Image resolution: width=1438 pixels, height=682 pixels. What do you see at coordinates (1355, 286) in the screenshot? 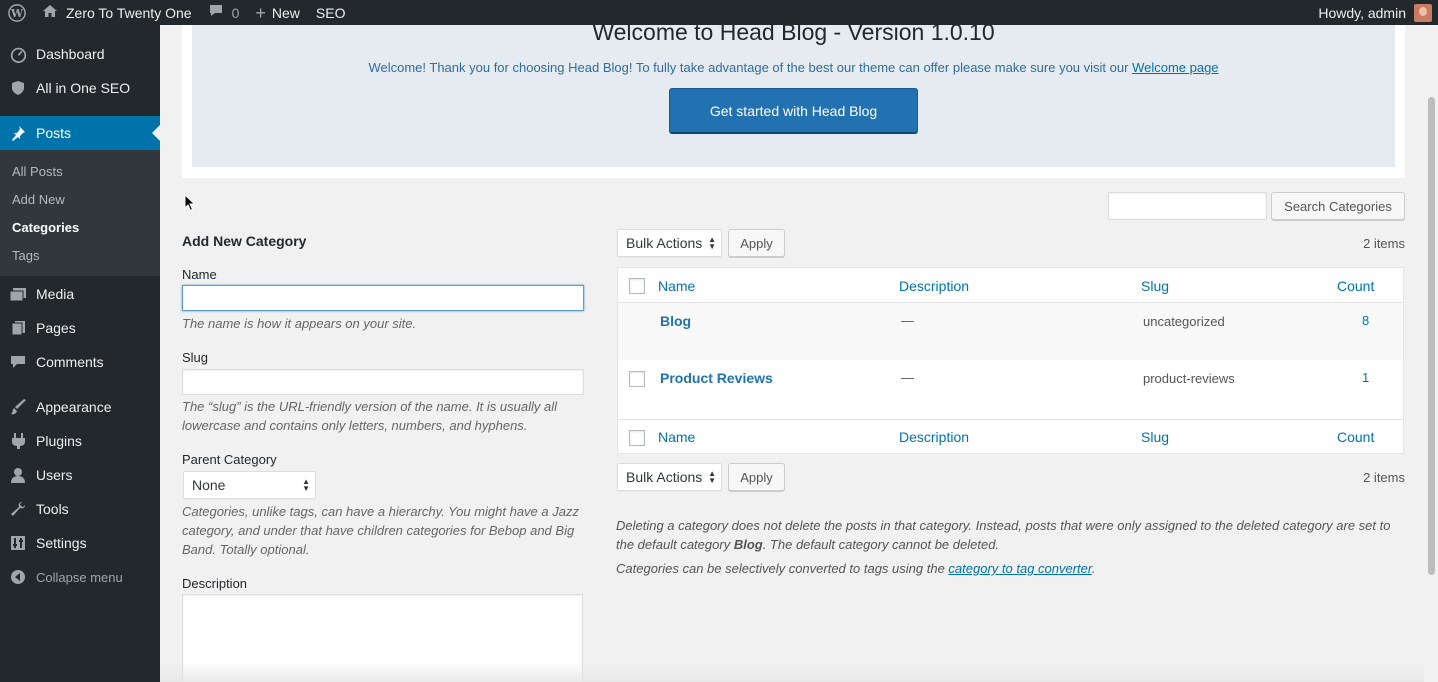
I see `column-header-count: Count` at bounding box center [1355, 286].